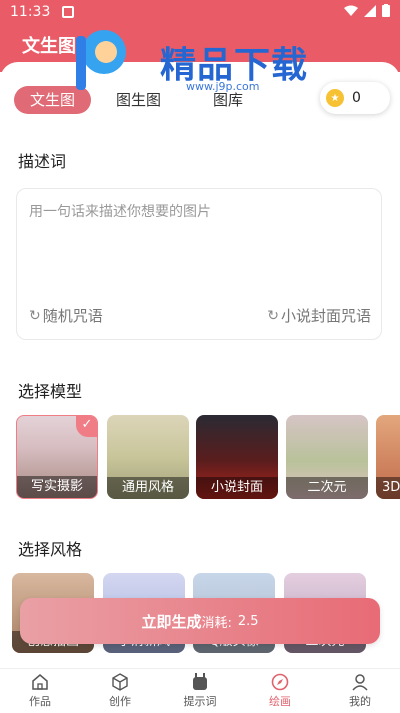 The height and width of the screenshot is (713, 400). I want to click on cube-icon, so click(120, 682).